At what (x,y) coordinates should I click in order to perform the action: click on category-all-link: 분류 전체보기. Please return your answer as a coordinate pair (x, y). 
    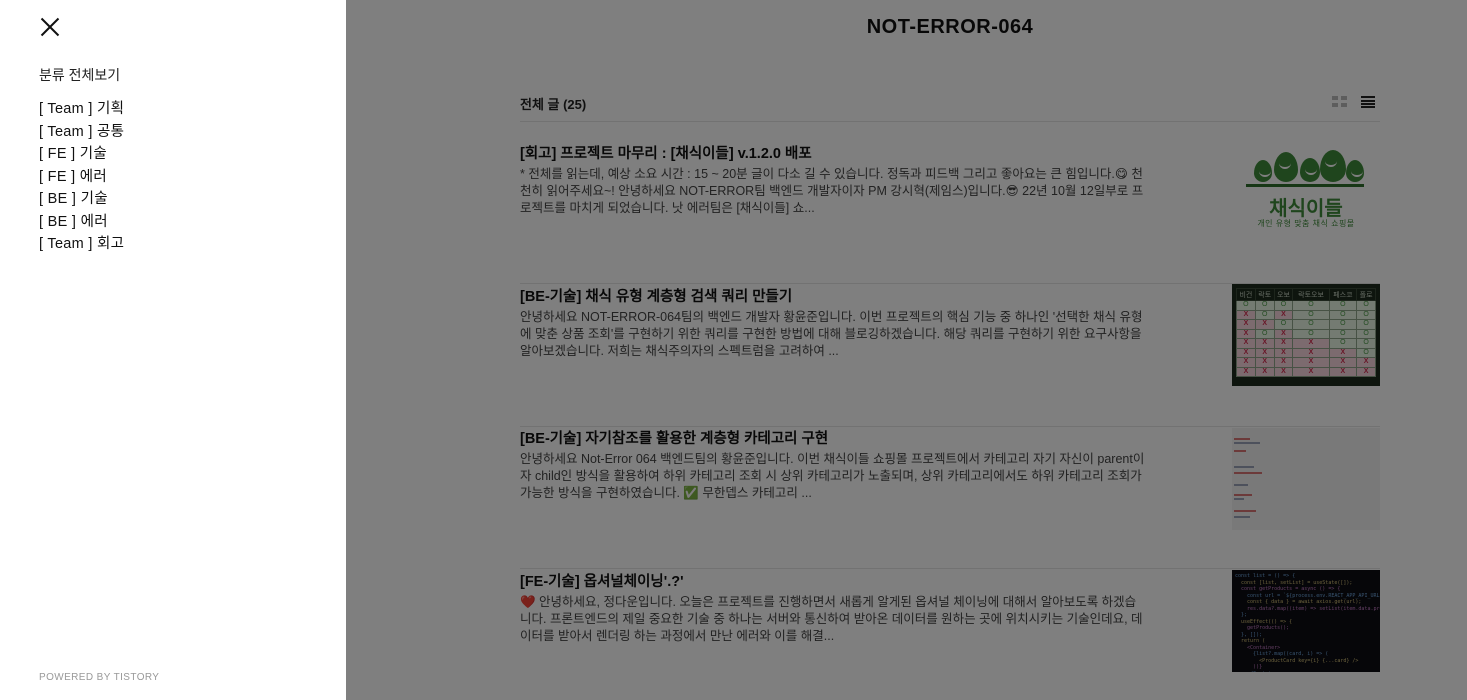
    Looking at the image, I should click on (79, 75).